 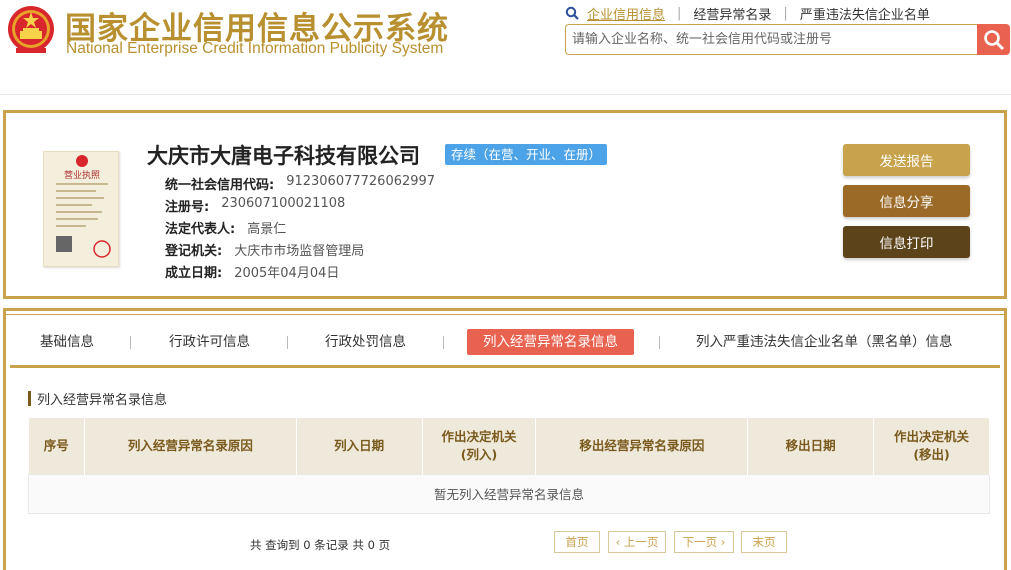 I want to click on info-row-credit-code: 统一社会信用代码: 912306077726062997, so click(x=300, y=183).